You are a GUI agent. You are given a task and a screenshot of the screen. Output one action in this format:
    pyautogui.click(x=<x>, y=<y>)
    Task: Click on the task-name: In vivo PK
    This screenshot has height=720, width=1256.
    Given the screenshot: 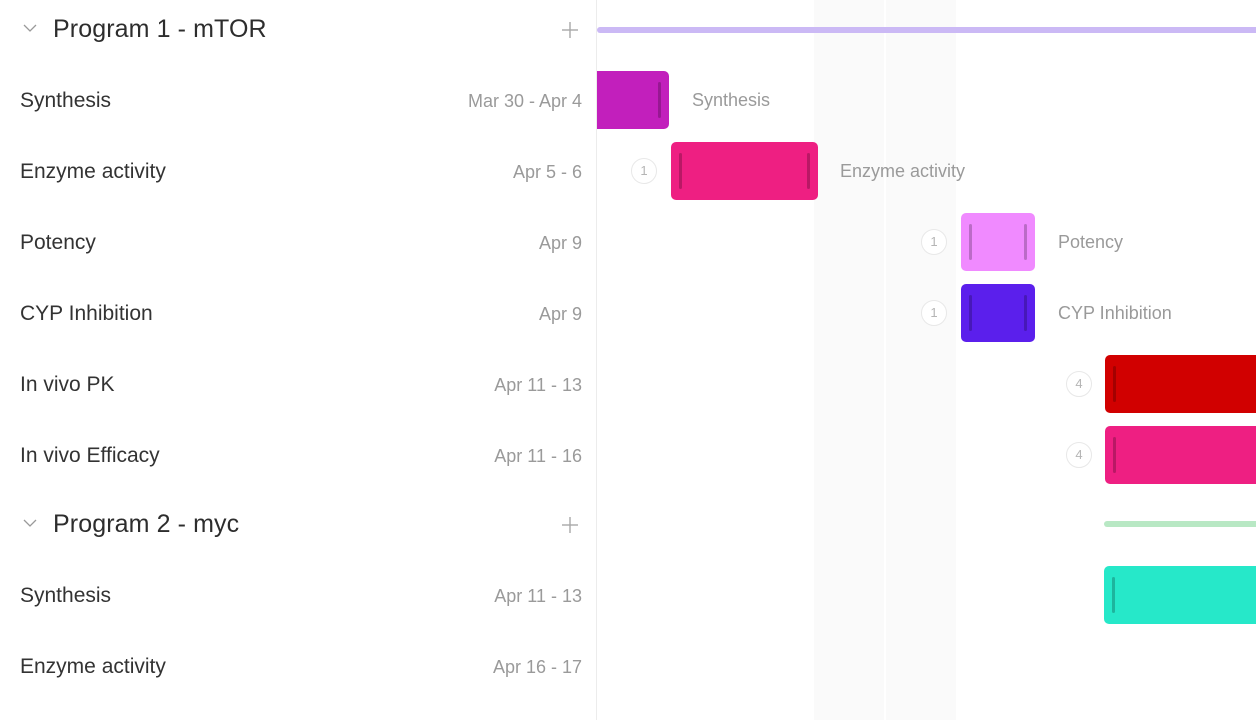 What is the action you would take?
    pyautogui.click(x=67, y=384)
    